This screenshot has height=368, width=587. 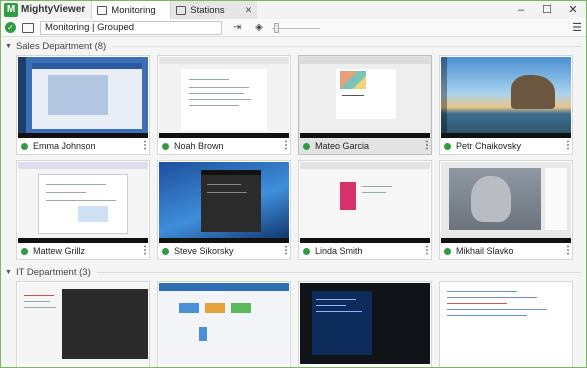 What do you see at coordinates (53, 9) in the screenshot?
I see `app-title: MightyViewer` at bounding box center [53, 9].